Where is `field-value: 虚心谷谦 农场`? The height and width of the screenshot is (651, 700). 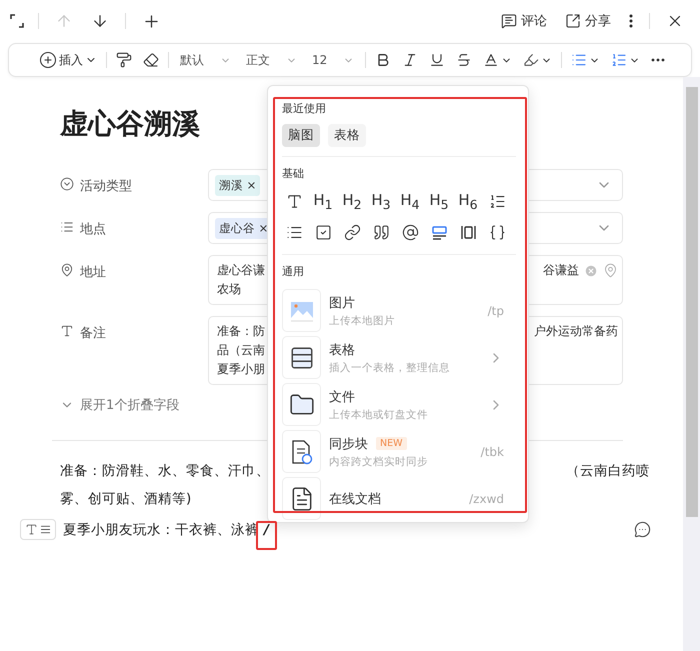
field-value: 虚心谷谦 农场 is located at coordinates (241, 280).